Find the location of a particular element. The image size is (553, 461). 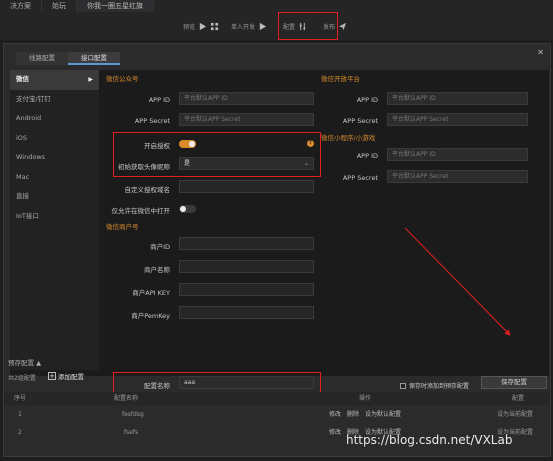

section-title: 微信开放平台 is located at coordinates (340, 79).